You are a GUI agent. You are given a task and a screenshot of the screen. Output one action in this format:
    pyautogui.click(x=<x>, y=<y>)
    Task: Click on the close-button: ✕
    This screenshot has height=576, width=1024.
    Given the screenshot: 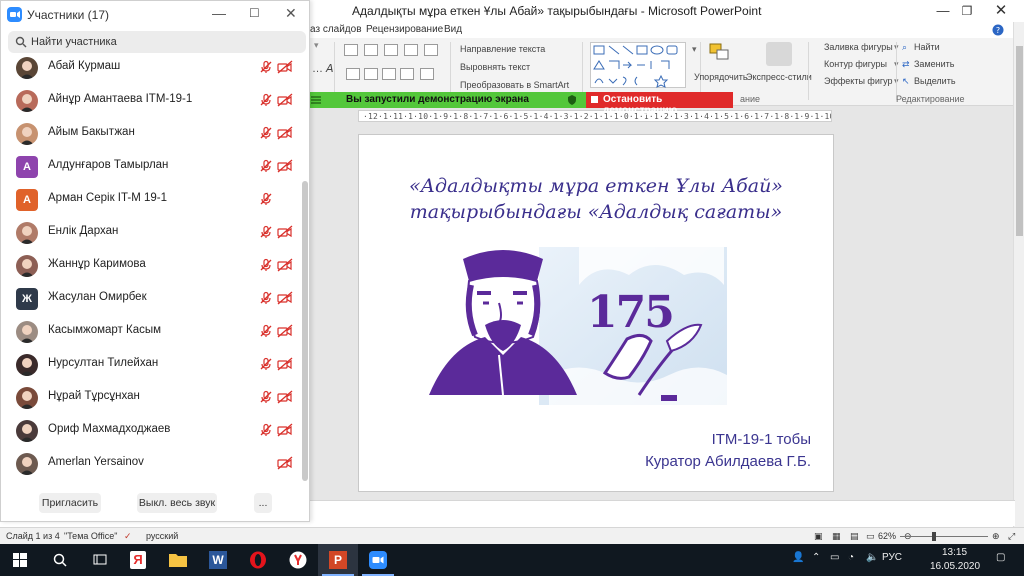 What is the action you would take?
    pyautogui.click(x=1001, y=11)
    